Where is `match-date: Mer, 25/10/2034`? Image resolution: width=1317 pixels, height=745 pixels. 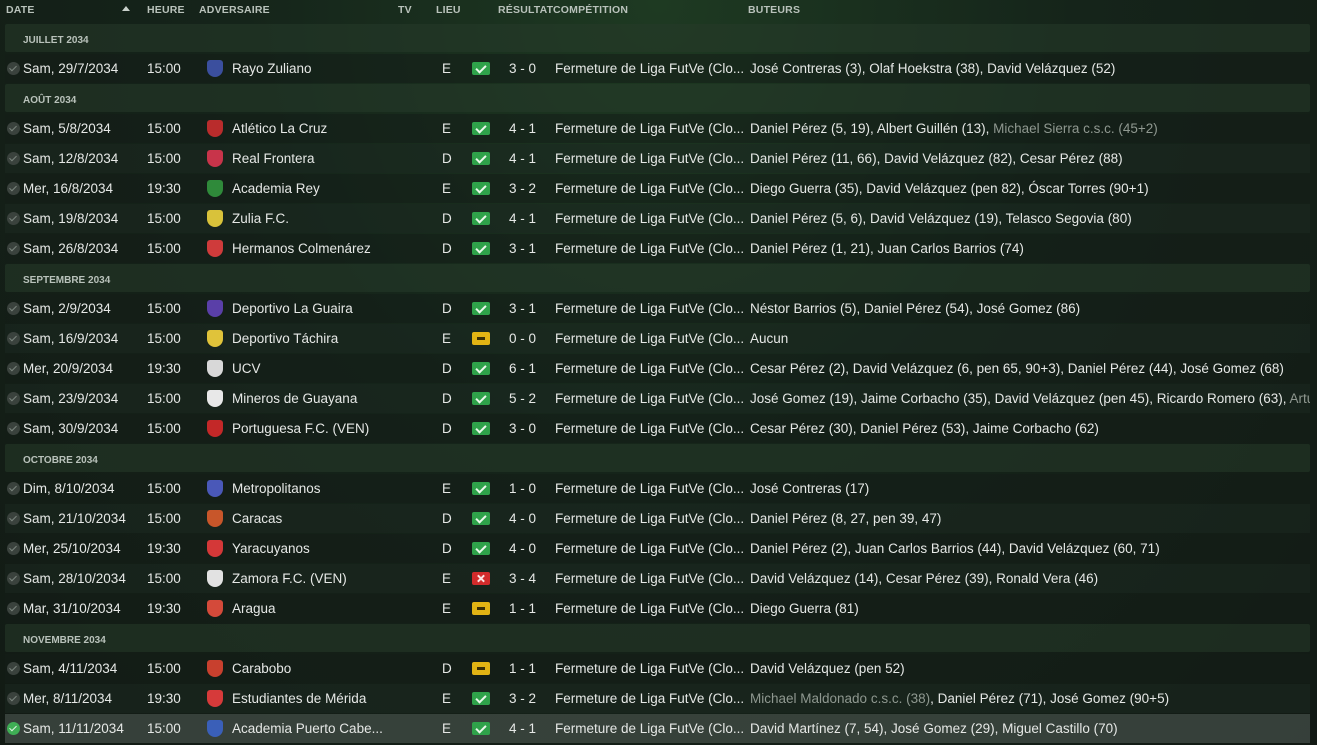
match-date: Mer, 25/10/2034 is located at coordinates (72, 548).